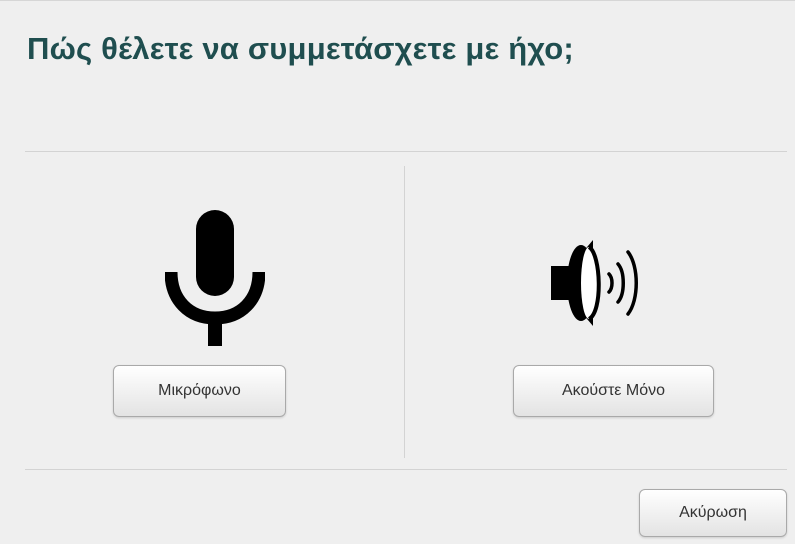 Image resolution: width=795 pixels, height=544 pixels. I want to click on bottom-divider, so click(406, 469).